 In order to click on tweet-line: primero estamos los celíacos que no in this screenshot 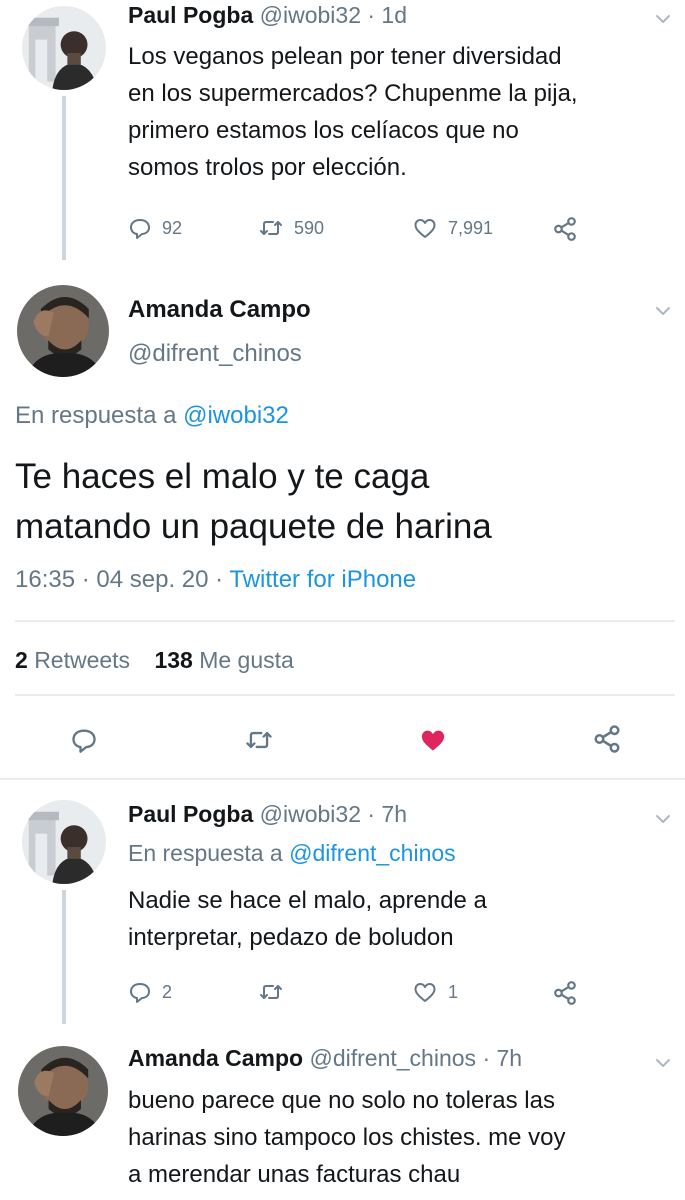, I will do `click(323, 130)`.